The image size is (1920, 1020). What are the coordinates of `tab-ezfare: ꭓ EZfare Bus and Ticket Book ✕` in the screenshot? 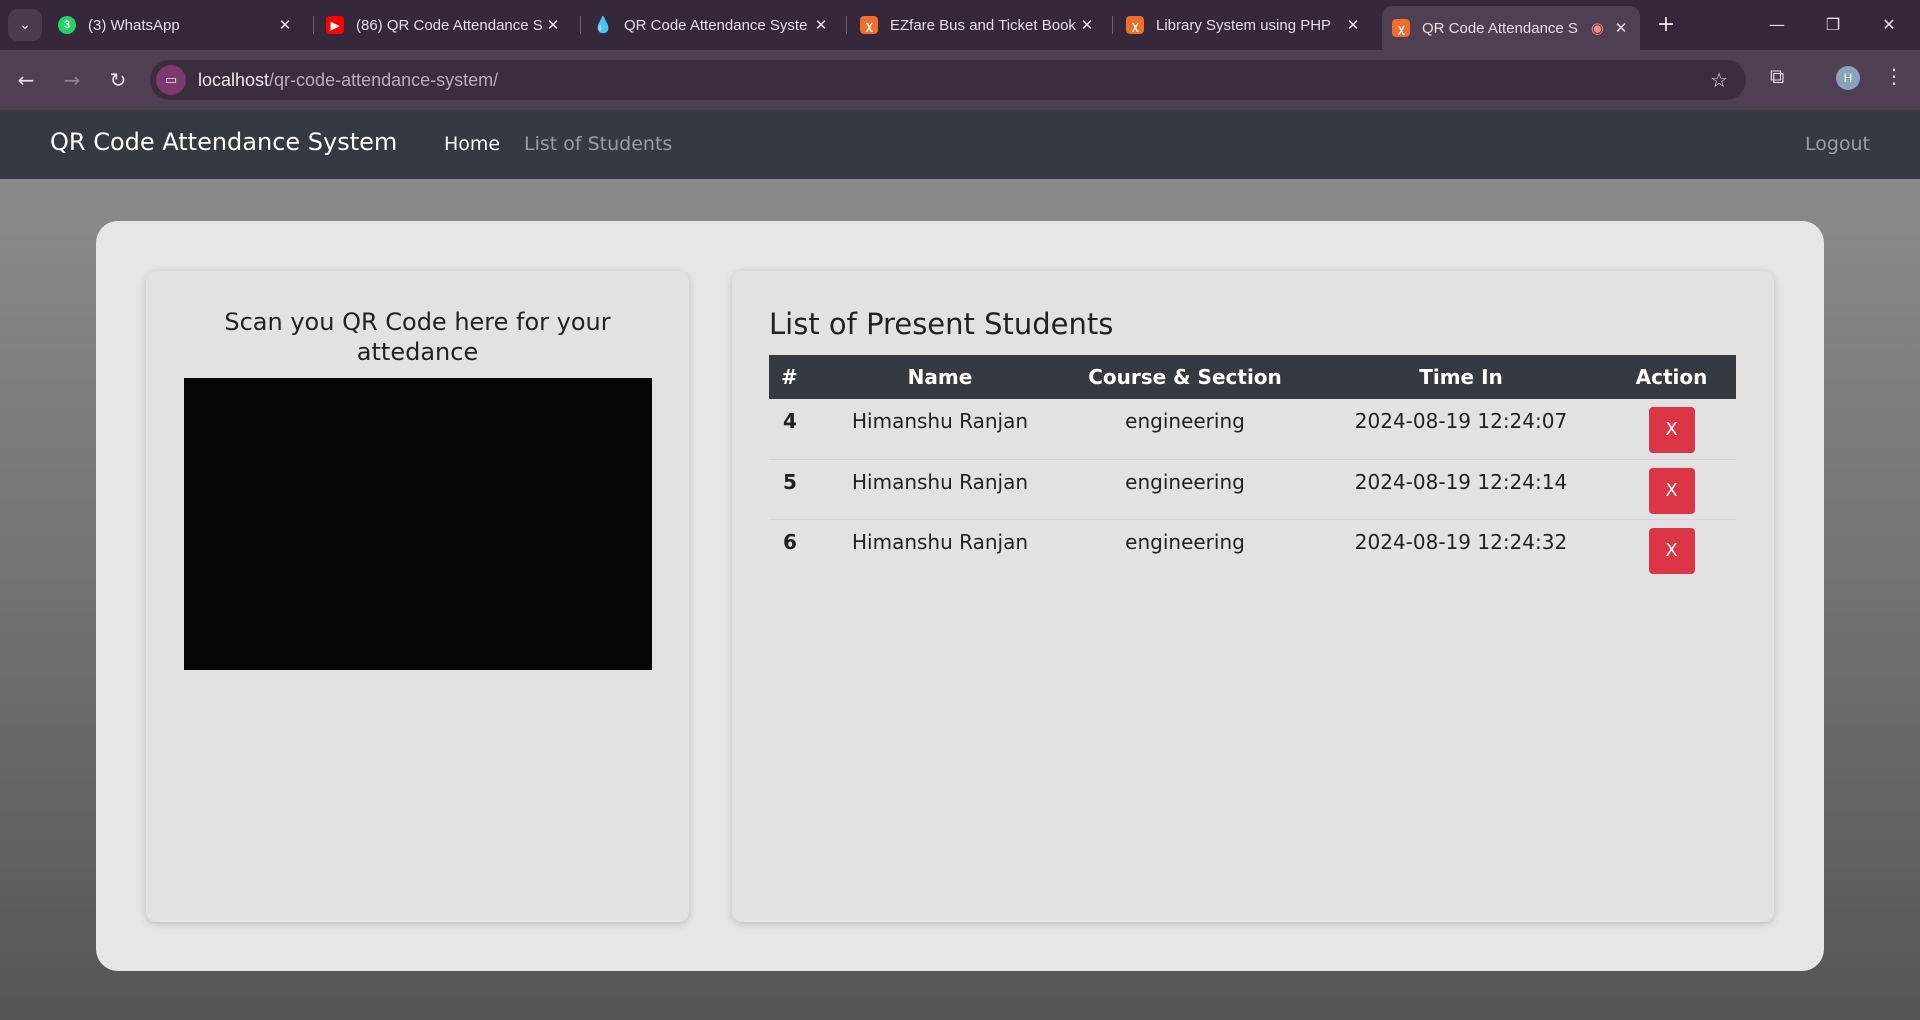 It's located at (978, 25).